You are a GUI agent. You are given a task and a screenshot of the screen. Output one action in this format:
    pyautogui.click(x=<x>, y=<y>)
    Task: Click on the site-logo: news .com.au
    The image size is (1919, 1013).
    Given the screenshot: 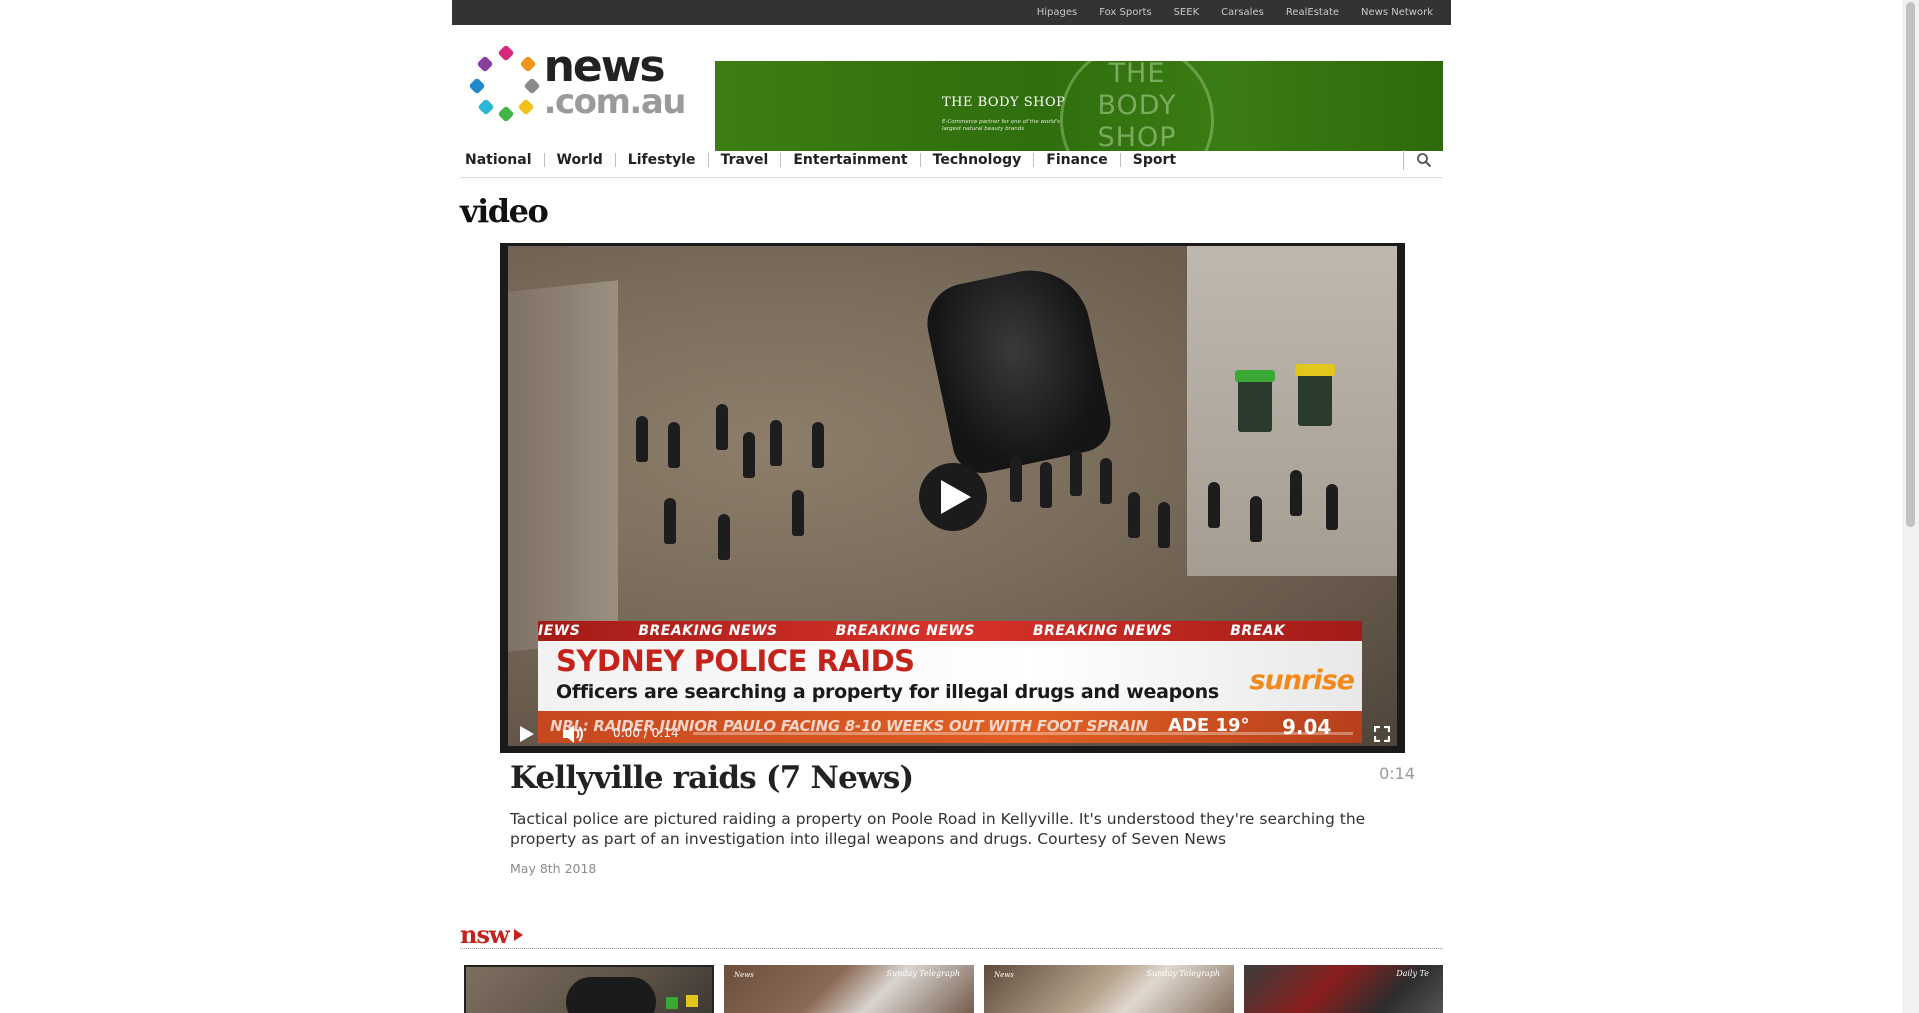 What is the action you would take?
    pyautogui.click(x=577, y=81)
    